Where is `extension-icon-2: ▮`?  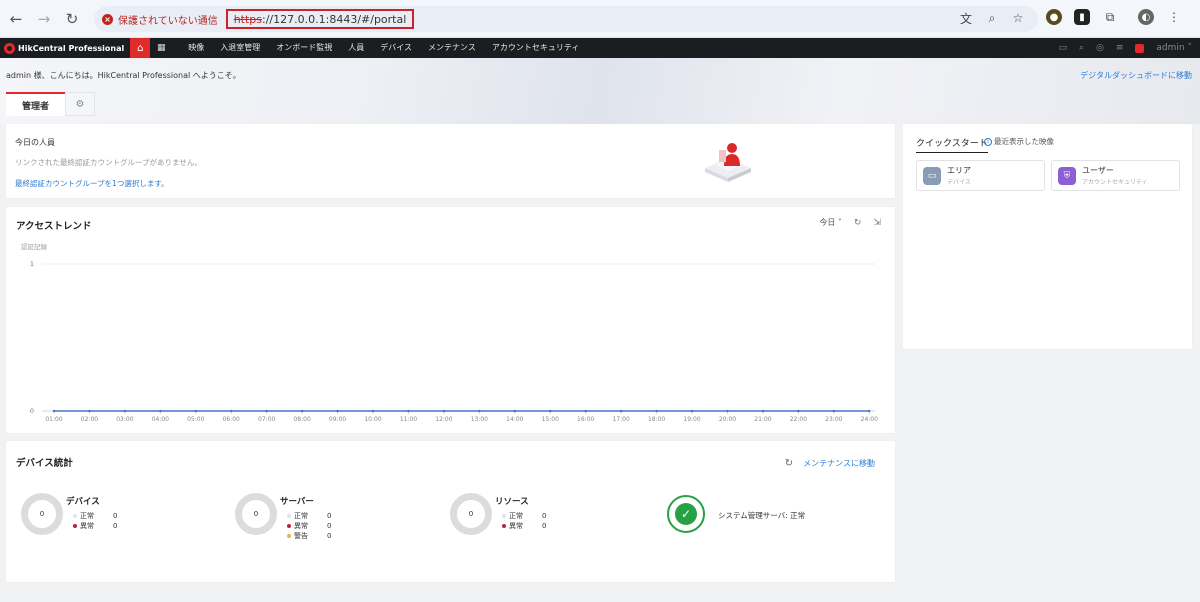 extension-icon-2: ▮ is located at coordinates (1082, 17).